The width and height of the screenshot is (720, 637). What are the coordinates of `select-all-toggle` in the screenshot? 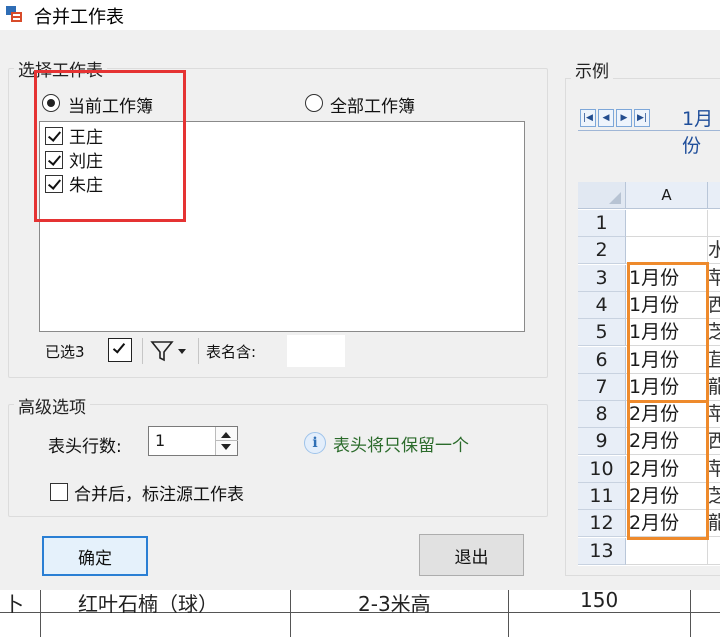 It's located at (120, 350).